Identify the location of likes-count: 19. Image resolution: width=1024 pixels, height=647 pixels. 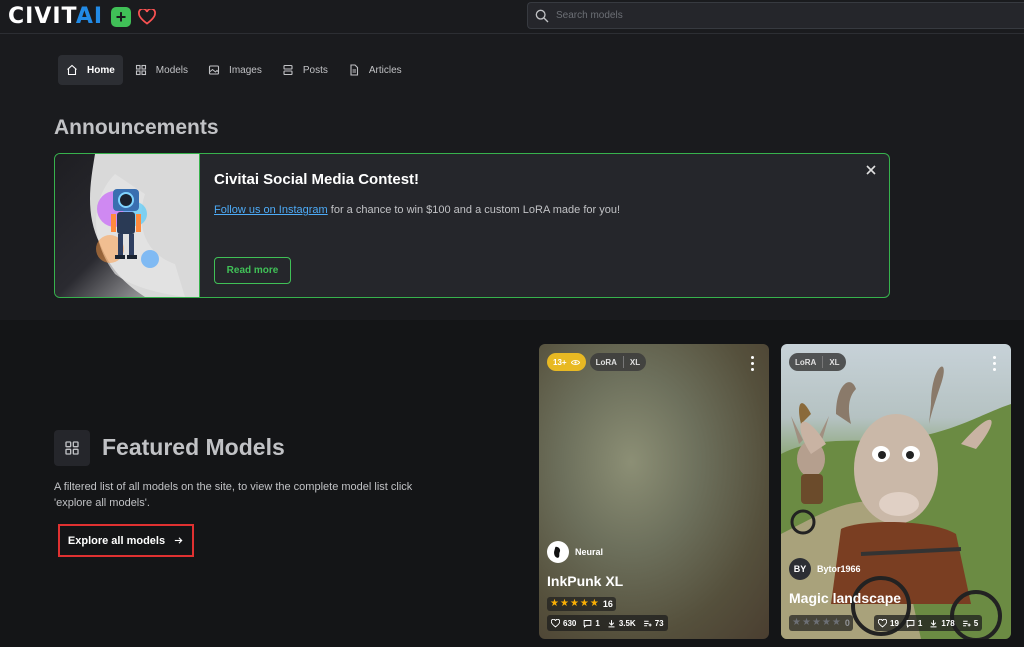
(894, 623).